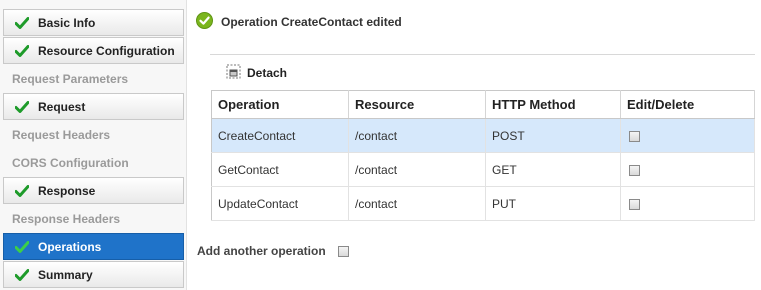  Describe the element at coordinates (261, 251) in the screenshot. I see `add-operation-label: Add another operation` at that location.